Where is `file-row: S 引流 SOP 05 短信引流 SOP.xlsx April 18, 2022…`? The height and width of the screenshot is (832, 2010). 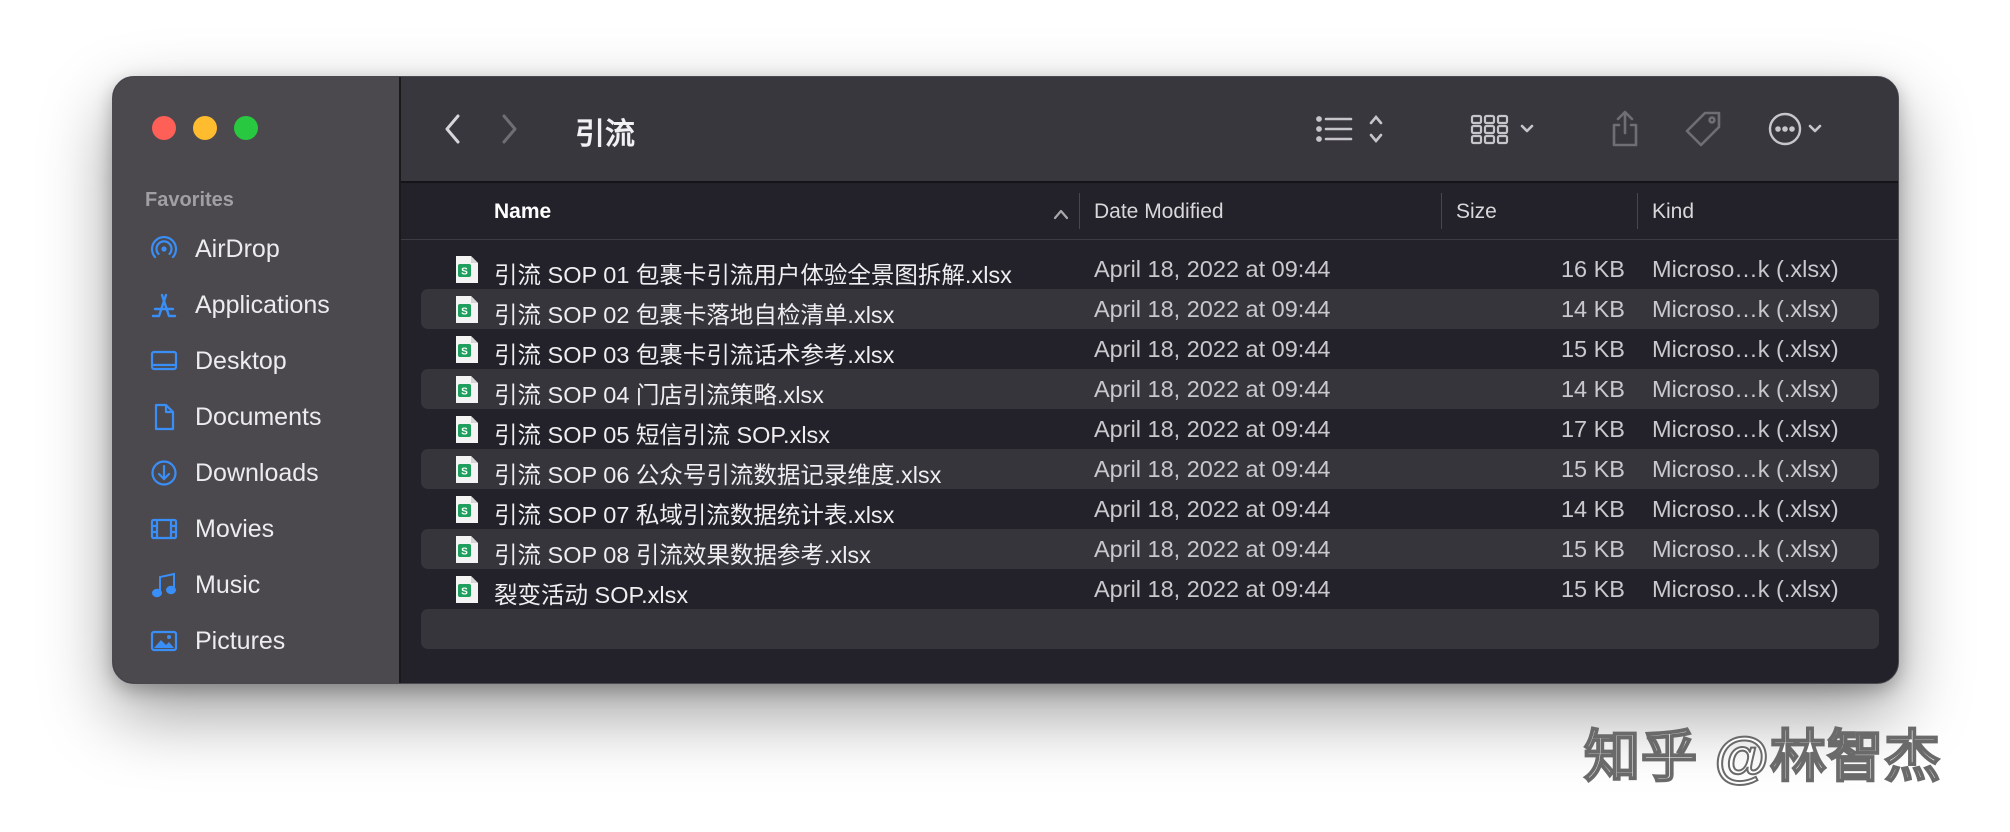
file-row: S 引流 SOP 05 短信引流 SOP.xlsx April 18, 2022… is located at coordinates (1150, 429).